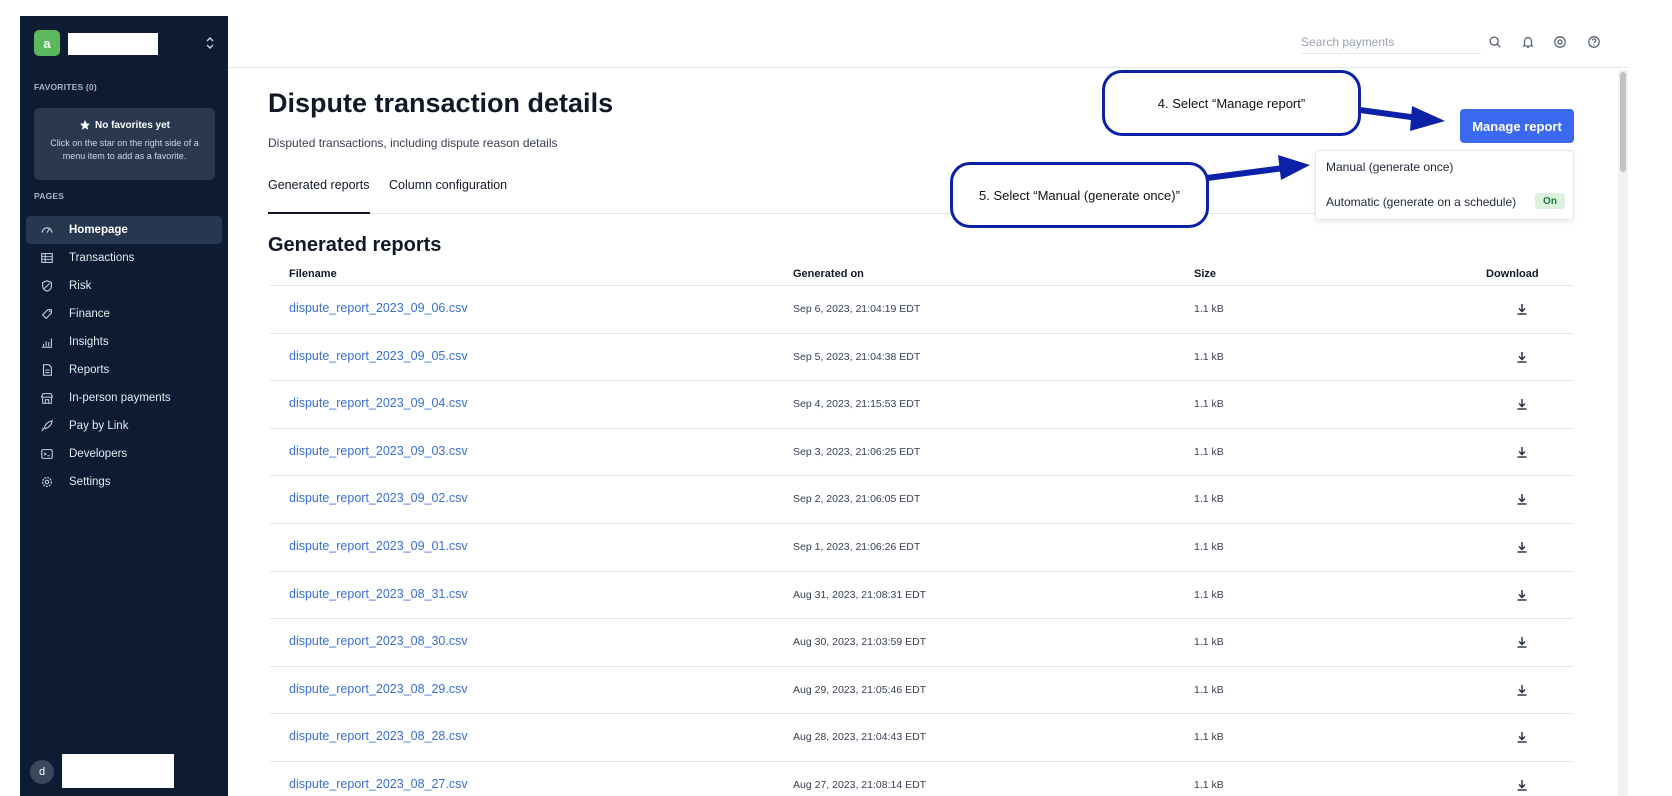 The image size is (1672, 796). I want to click on topbar, so click(928, 42).